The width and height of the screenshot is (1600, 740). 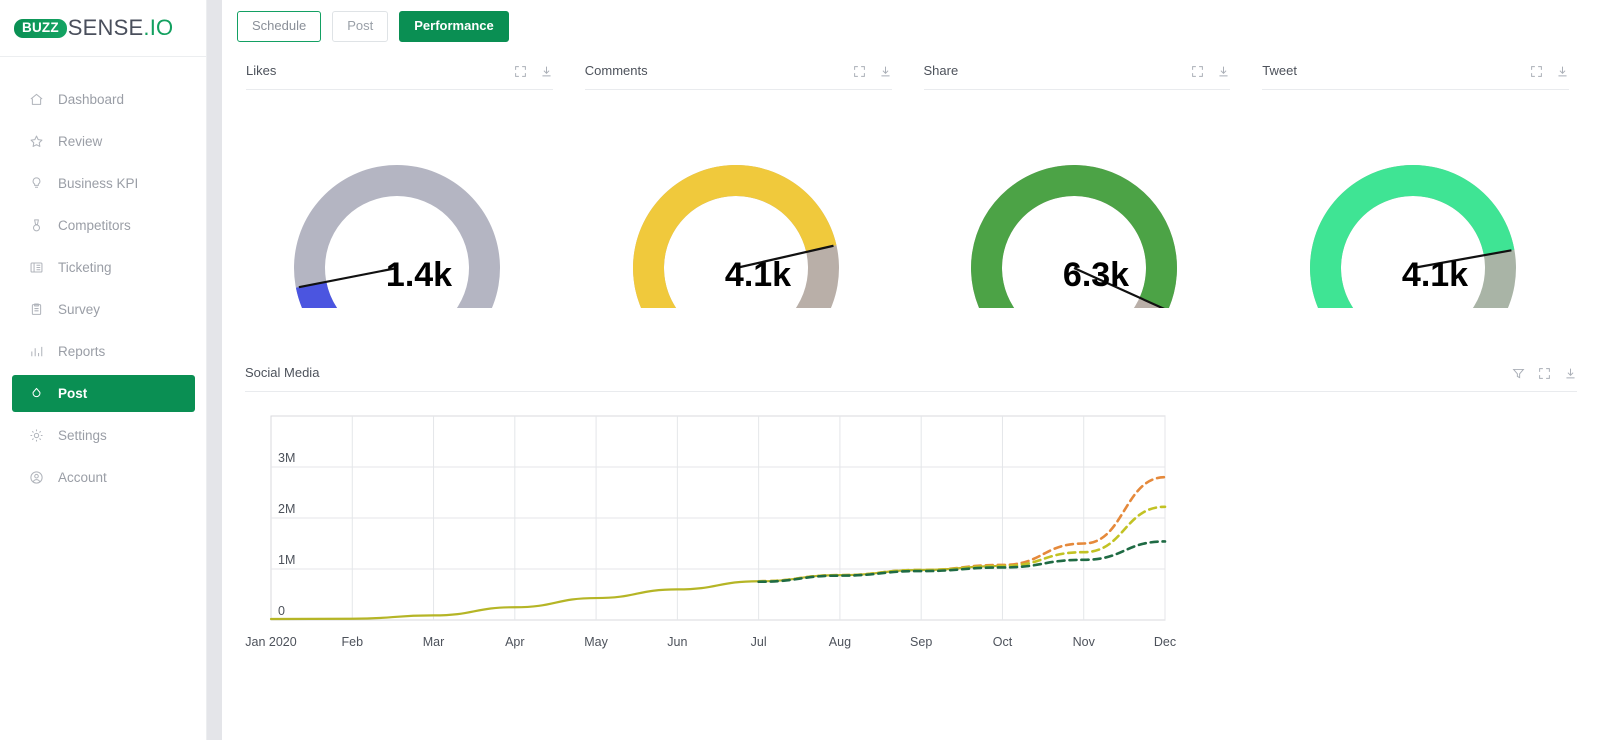 I want to click on gauge-card-comments: Comments 4.1k, so click(x=738, y=212).